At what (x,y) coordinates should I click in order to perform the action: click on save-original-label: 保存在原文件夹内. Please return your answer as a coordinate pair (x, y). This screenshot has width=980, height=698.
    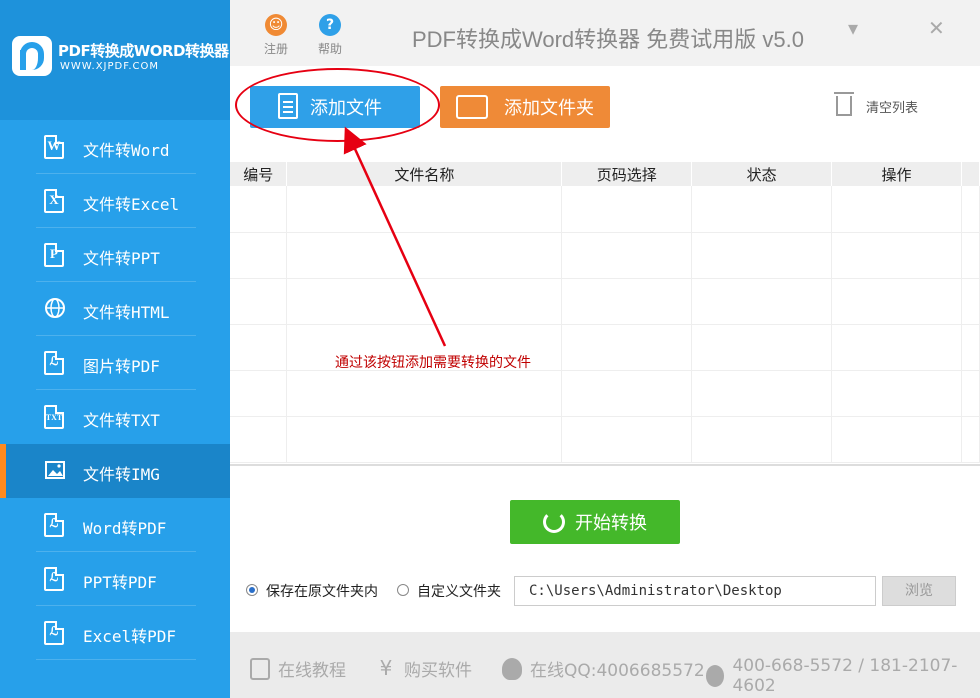
    Looking at the image, I should click on (322, 591).